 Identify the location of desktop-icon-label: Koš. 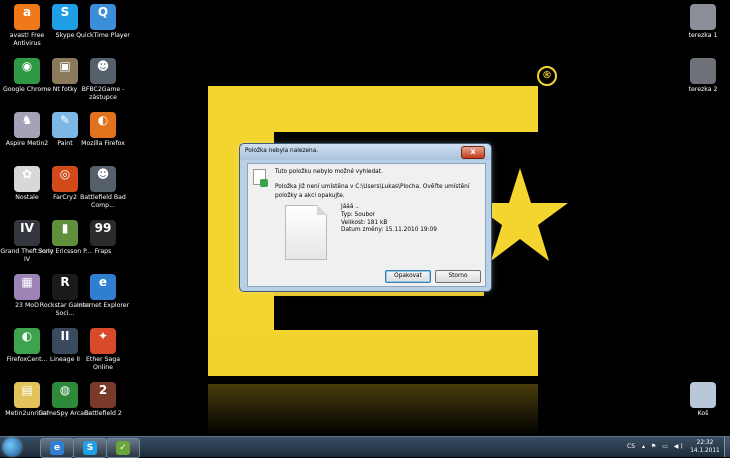
(703, 413).